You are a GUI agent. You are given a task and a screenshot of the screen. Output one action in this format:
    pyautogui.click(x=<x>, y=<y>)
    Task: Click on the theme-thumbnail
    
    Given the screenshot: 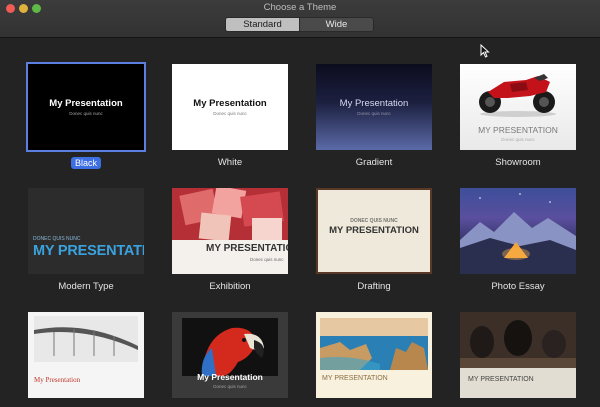 What is the action you would take?
    pyautogui.click(x=518, y=231)
    